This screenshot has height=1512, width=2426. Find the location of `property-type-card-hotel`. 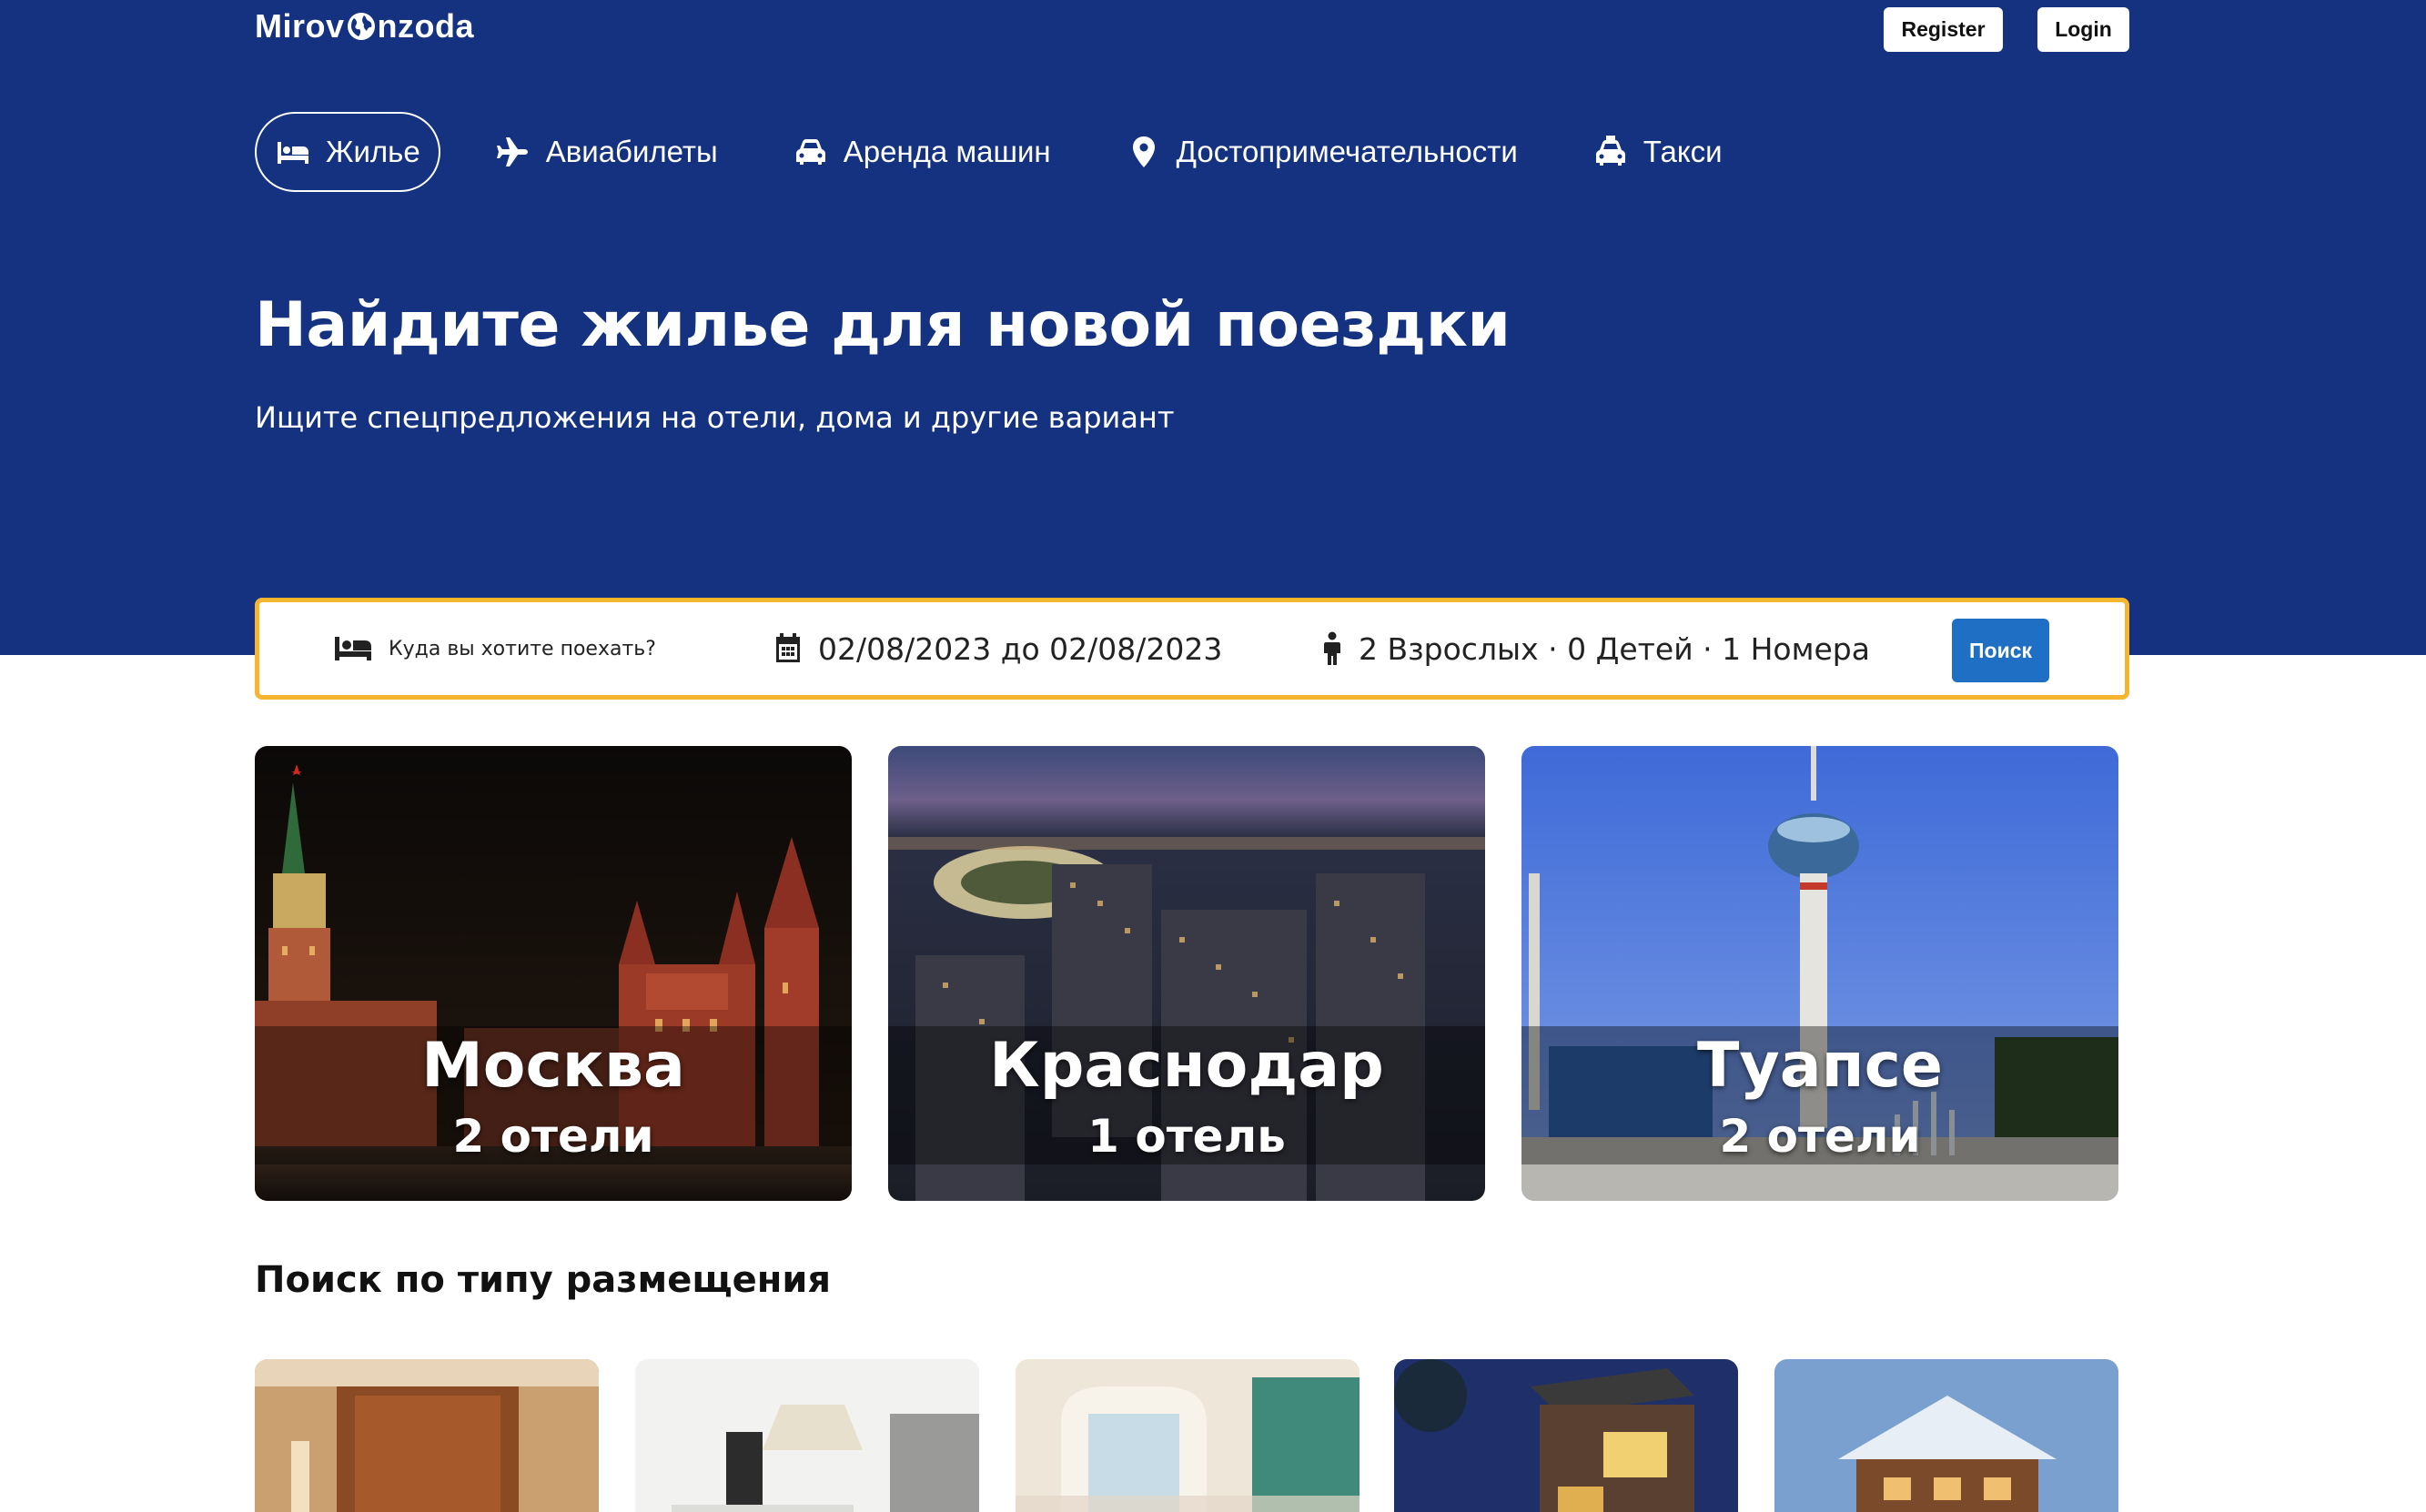

property-type-card-hotel is located at coordinates (427, 1436).